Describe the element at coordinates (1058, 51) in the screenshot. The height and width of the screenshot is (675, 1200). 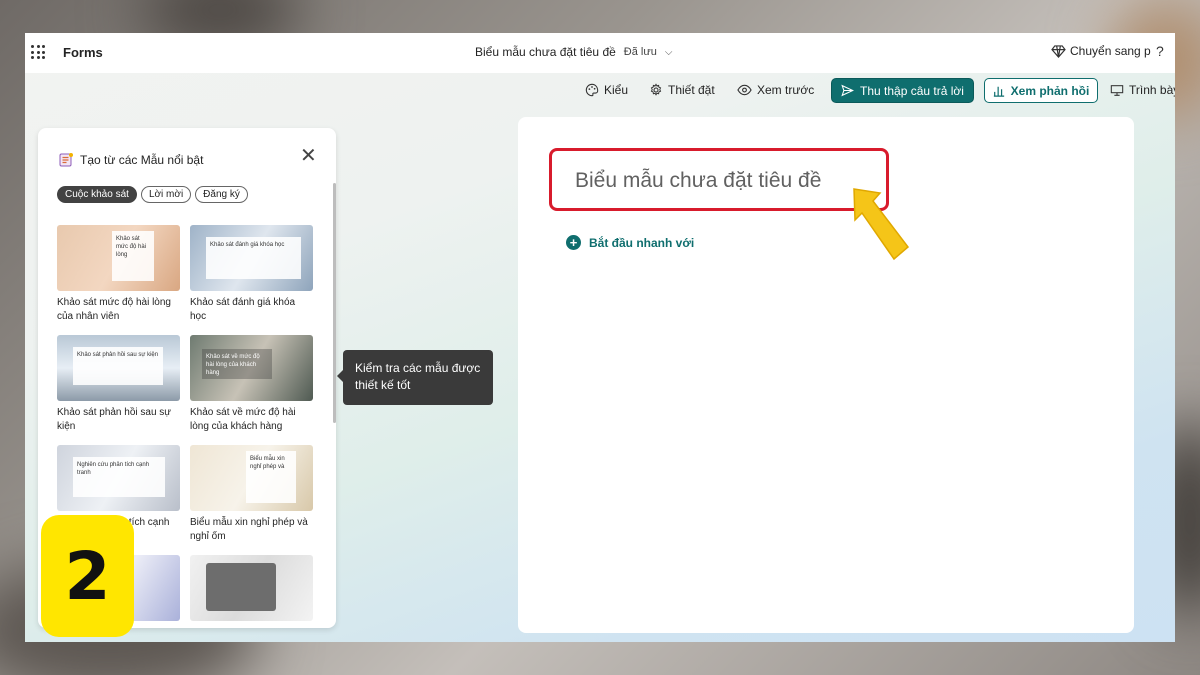
I see `diamond-icon` at that location.